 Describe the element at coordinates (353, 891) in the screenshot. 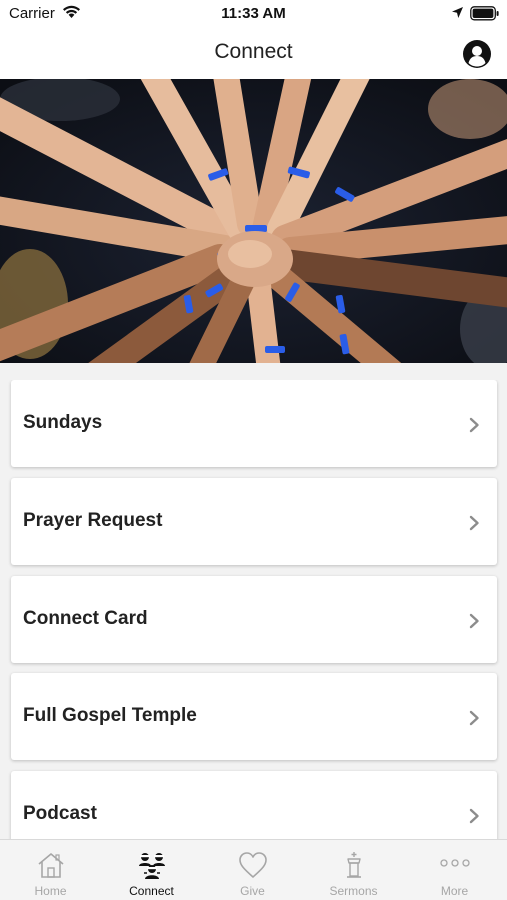

I see `tab-label: Sermons` at that location.